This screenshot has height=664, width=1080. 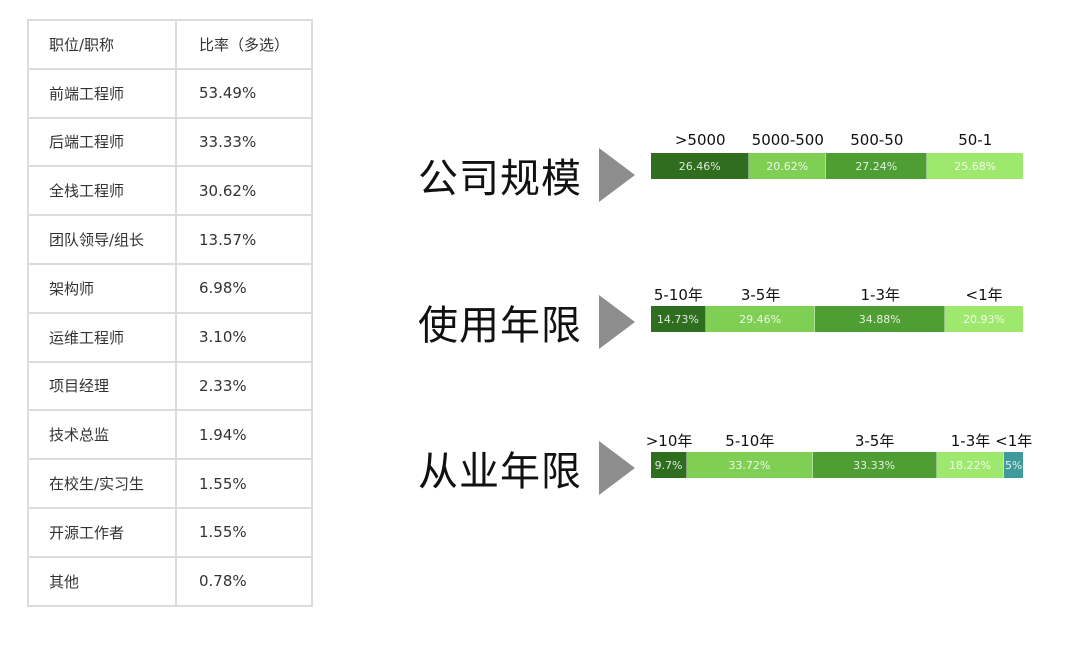 I want to click on table-row: 技术总监 1.94%, so click(x=170, y=435).